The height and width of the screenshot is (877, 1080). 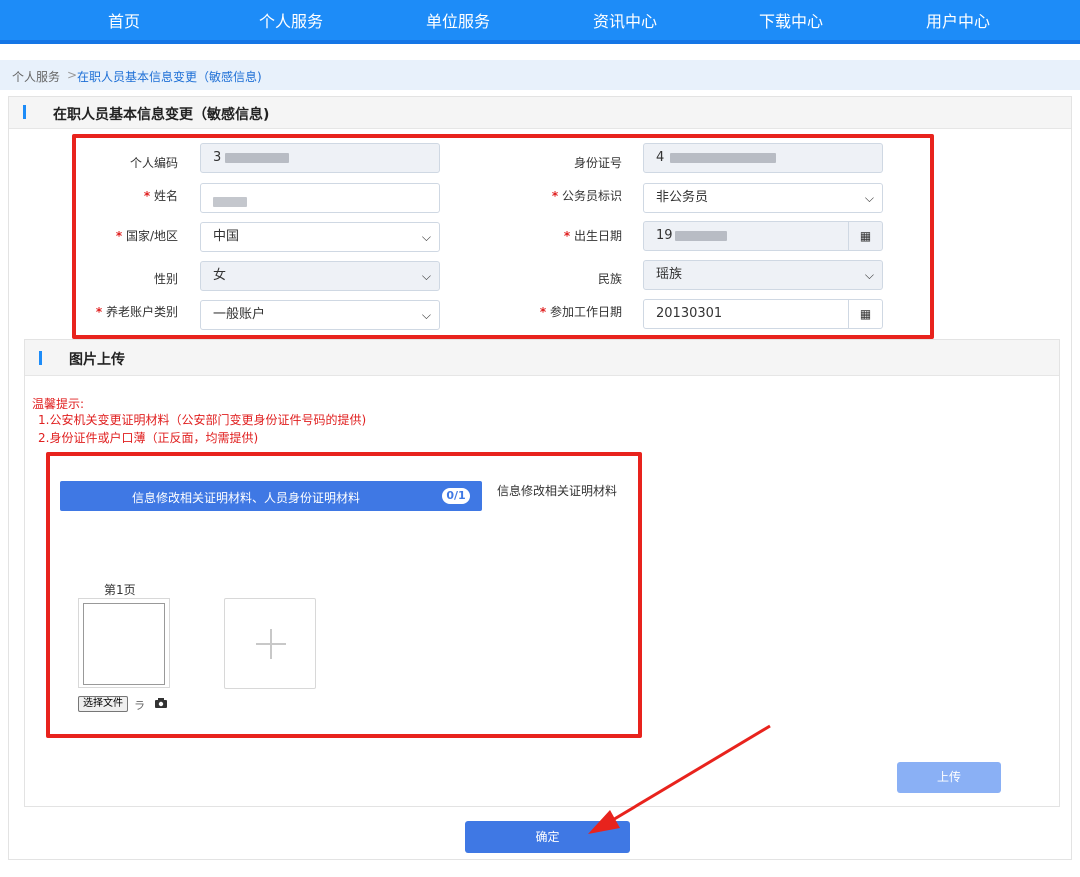 I want to click on nav-item-download-center: 下载中心, so click(x=791, y=22).